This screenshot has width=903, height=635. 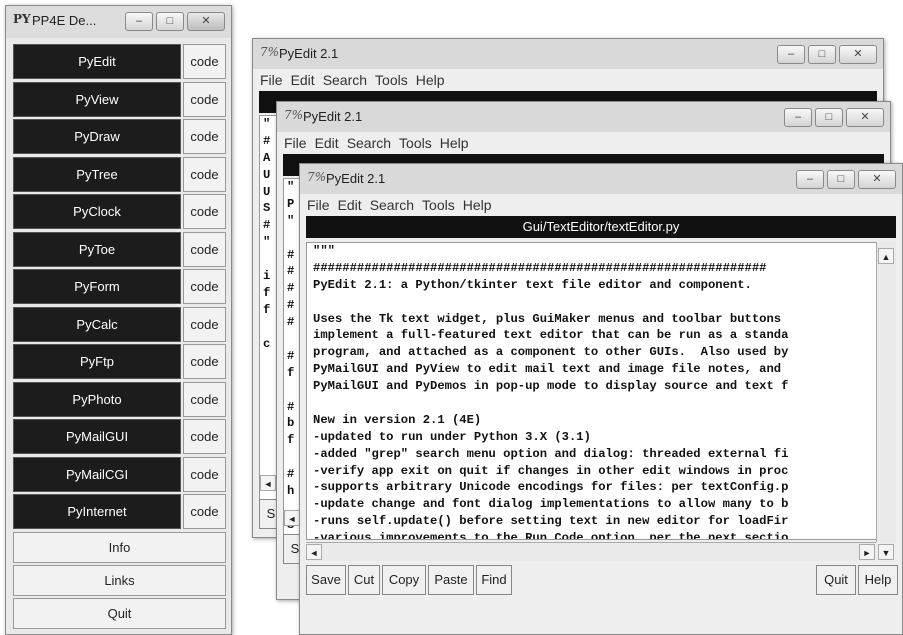 I want to click on launcher-row: PyForm code, so click(x=119, y=286).